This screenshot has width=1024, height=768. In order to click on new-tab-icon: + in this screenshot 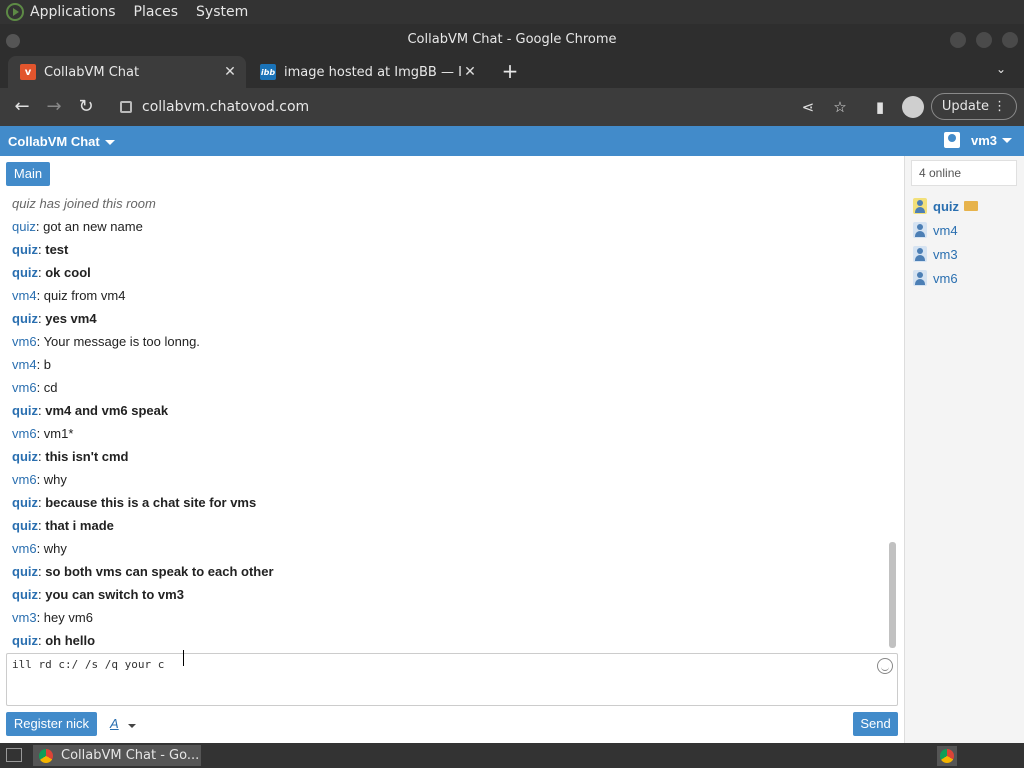, I will do `click(510, 71)`.